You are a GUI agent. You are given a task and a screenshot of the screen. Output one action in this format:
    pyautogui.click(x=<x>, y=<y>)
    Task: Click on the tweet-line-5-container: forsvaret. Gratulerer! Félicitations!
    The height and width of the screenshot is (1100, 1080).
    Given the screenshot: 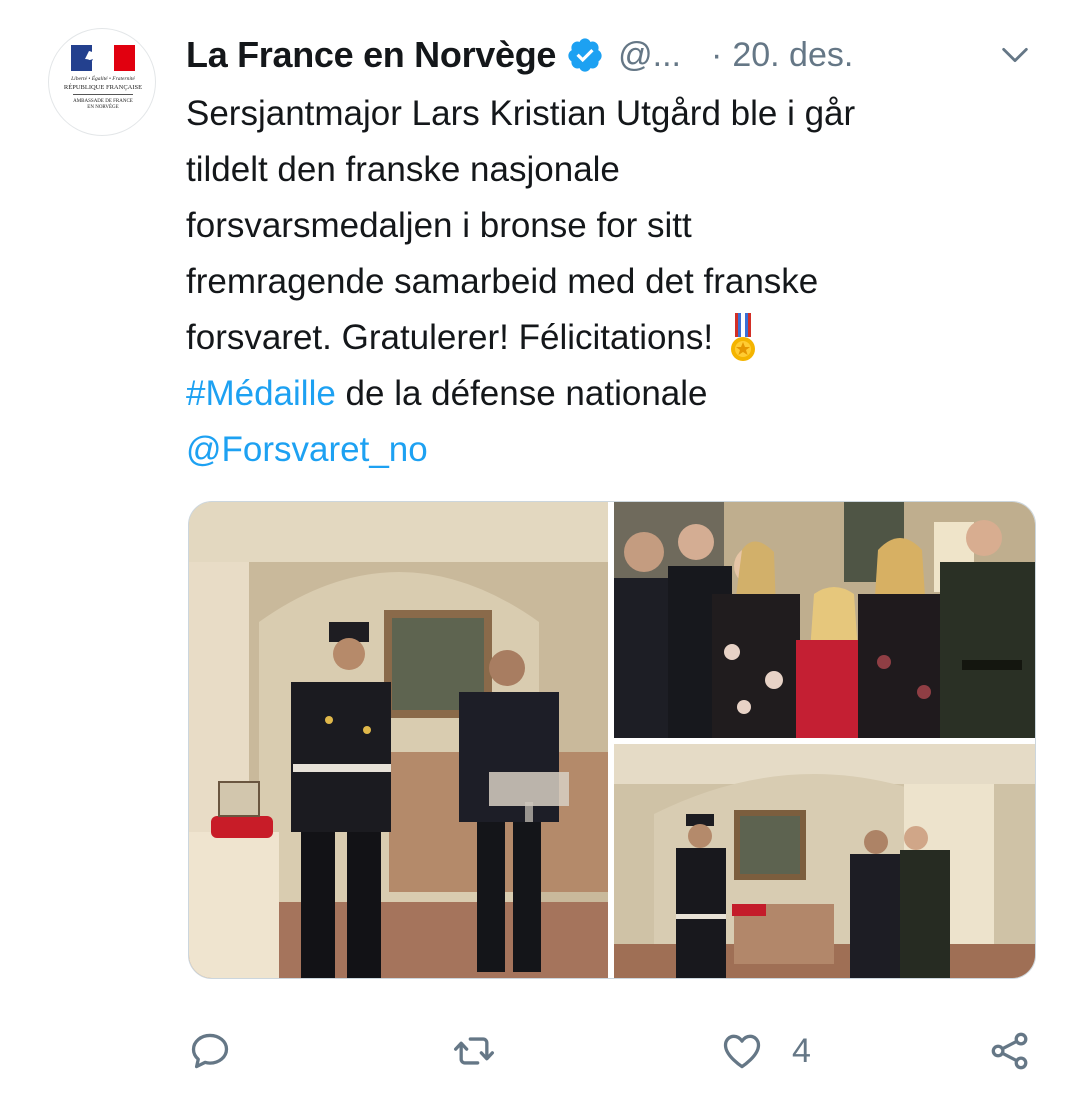 What is the action you would take?
    pyautogui.click(x=596, y=338)
    